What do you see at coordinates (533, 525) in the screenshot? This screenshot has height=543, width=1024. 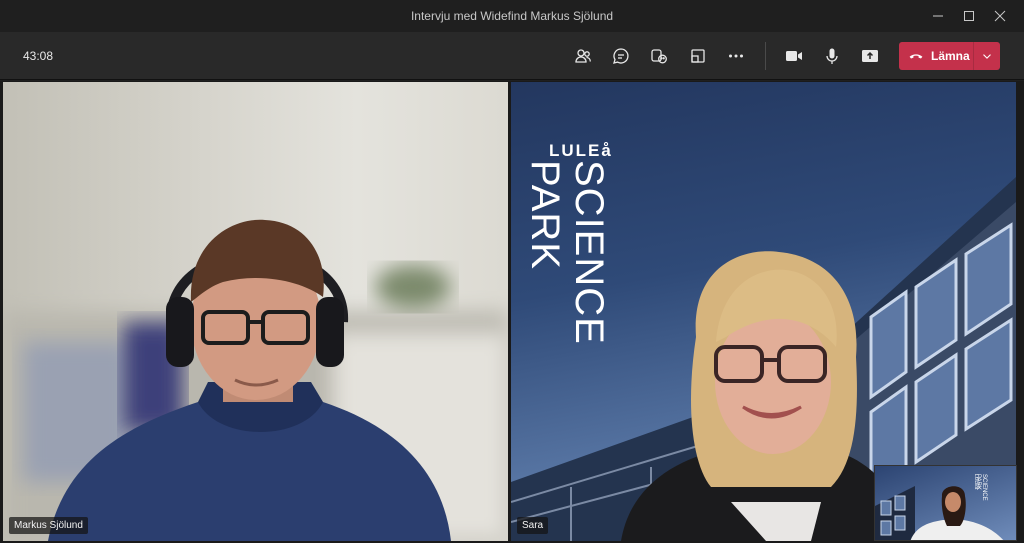 I see `participant-name-label: Sara` at bounding box center [533, 525].